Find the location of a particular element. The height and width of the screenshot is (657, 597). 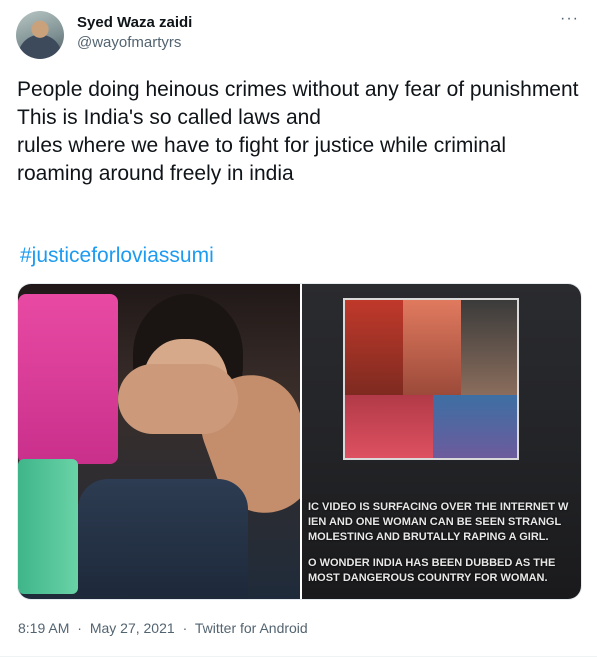

photo-detail-jeans is located at coordinates (163, 539).